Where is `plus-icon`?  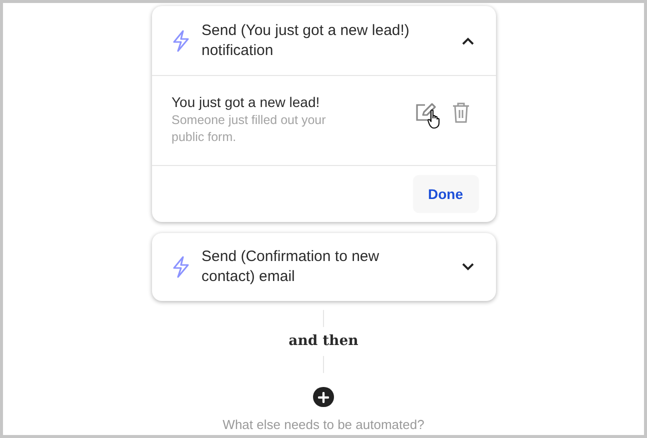 plus-icon is located at coordinates (323, 397).